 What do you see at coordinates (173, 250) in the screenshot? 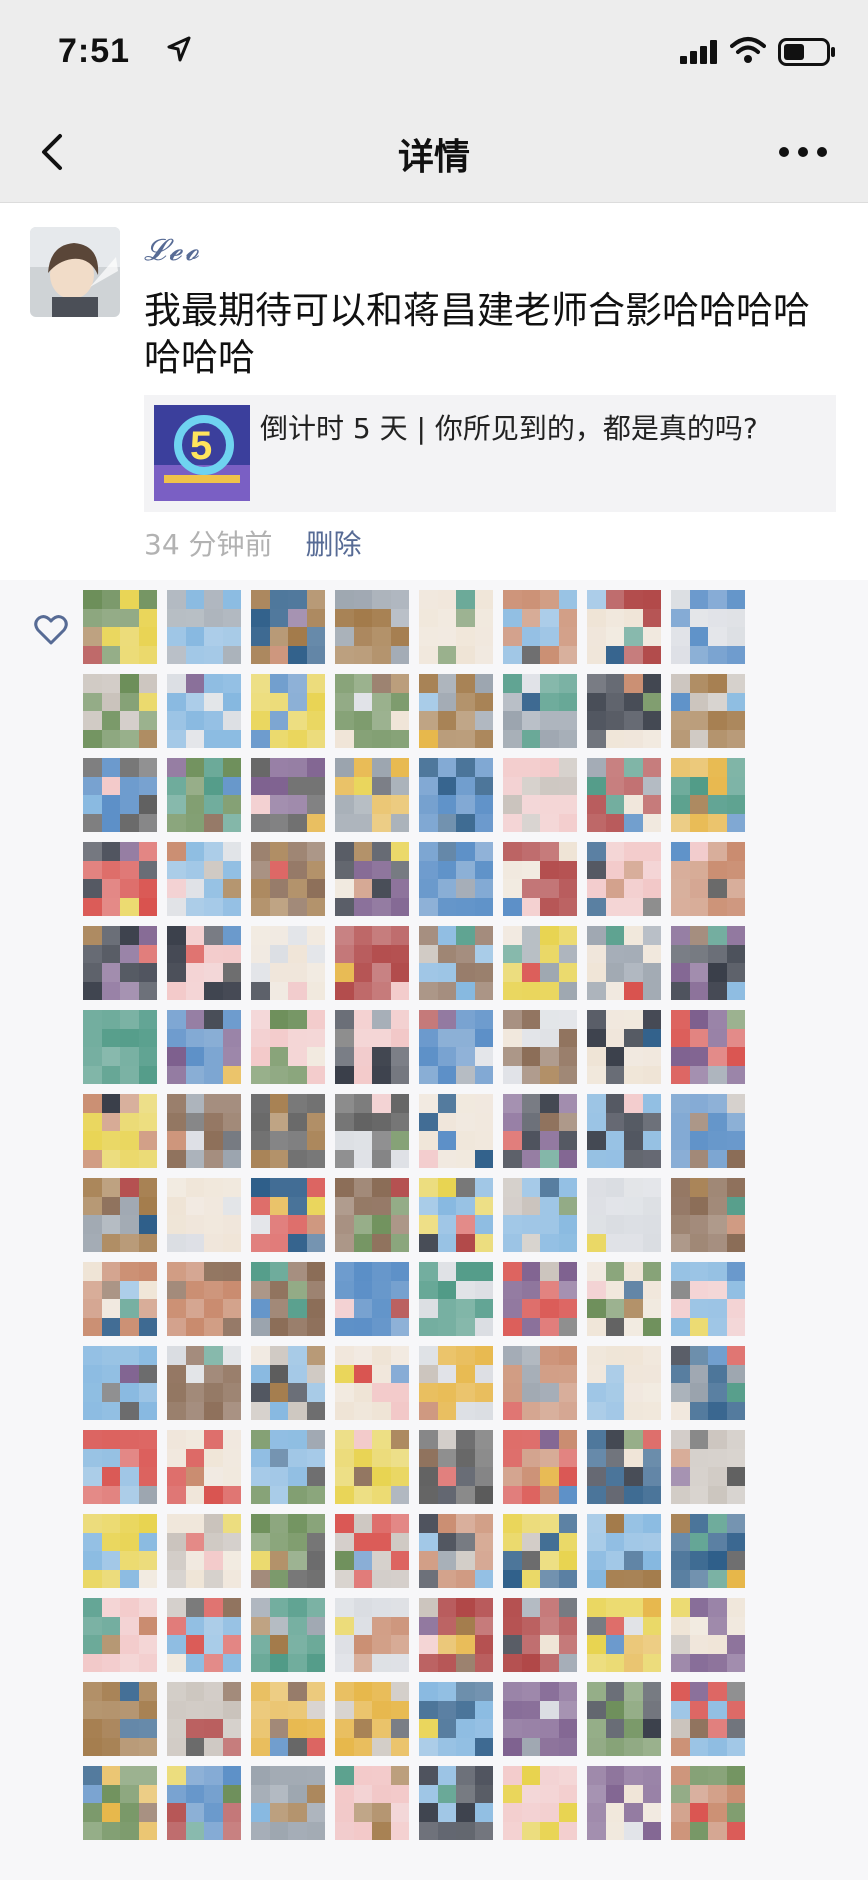
I see `username: 𝓛𝓮𝓸` at bounding box center [173, 250].